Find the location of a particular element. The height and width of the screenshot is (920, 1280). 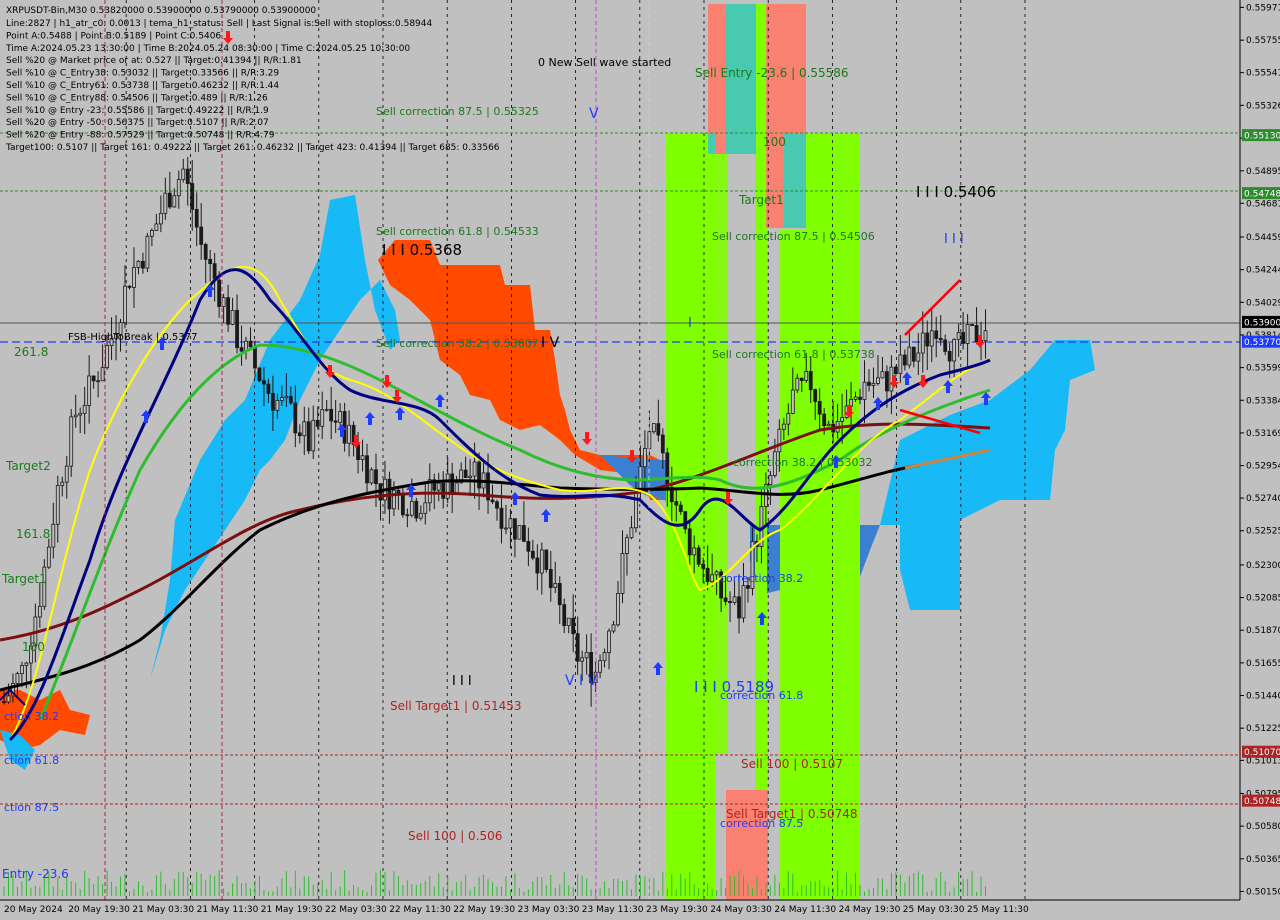

sell-100-right: Sell 100 | 0.5107 is located at coordinates (792, 764).